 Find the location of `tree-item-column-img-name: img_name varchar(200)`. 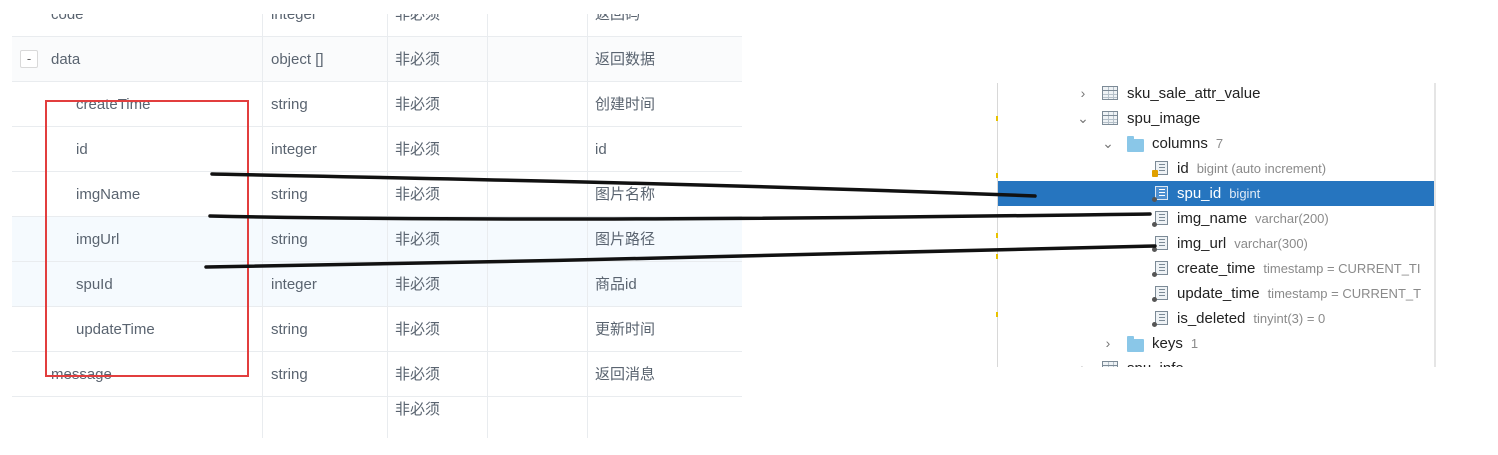

tree-item-column-img-name: img_name varchar(200) is located at coordinates (1216, 218).